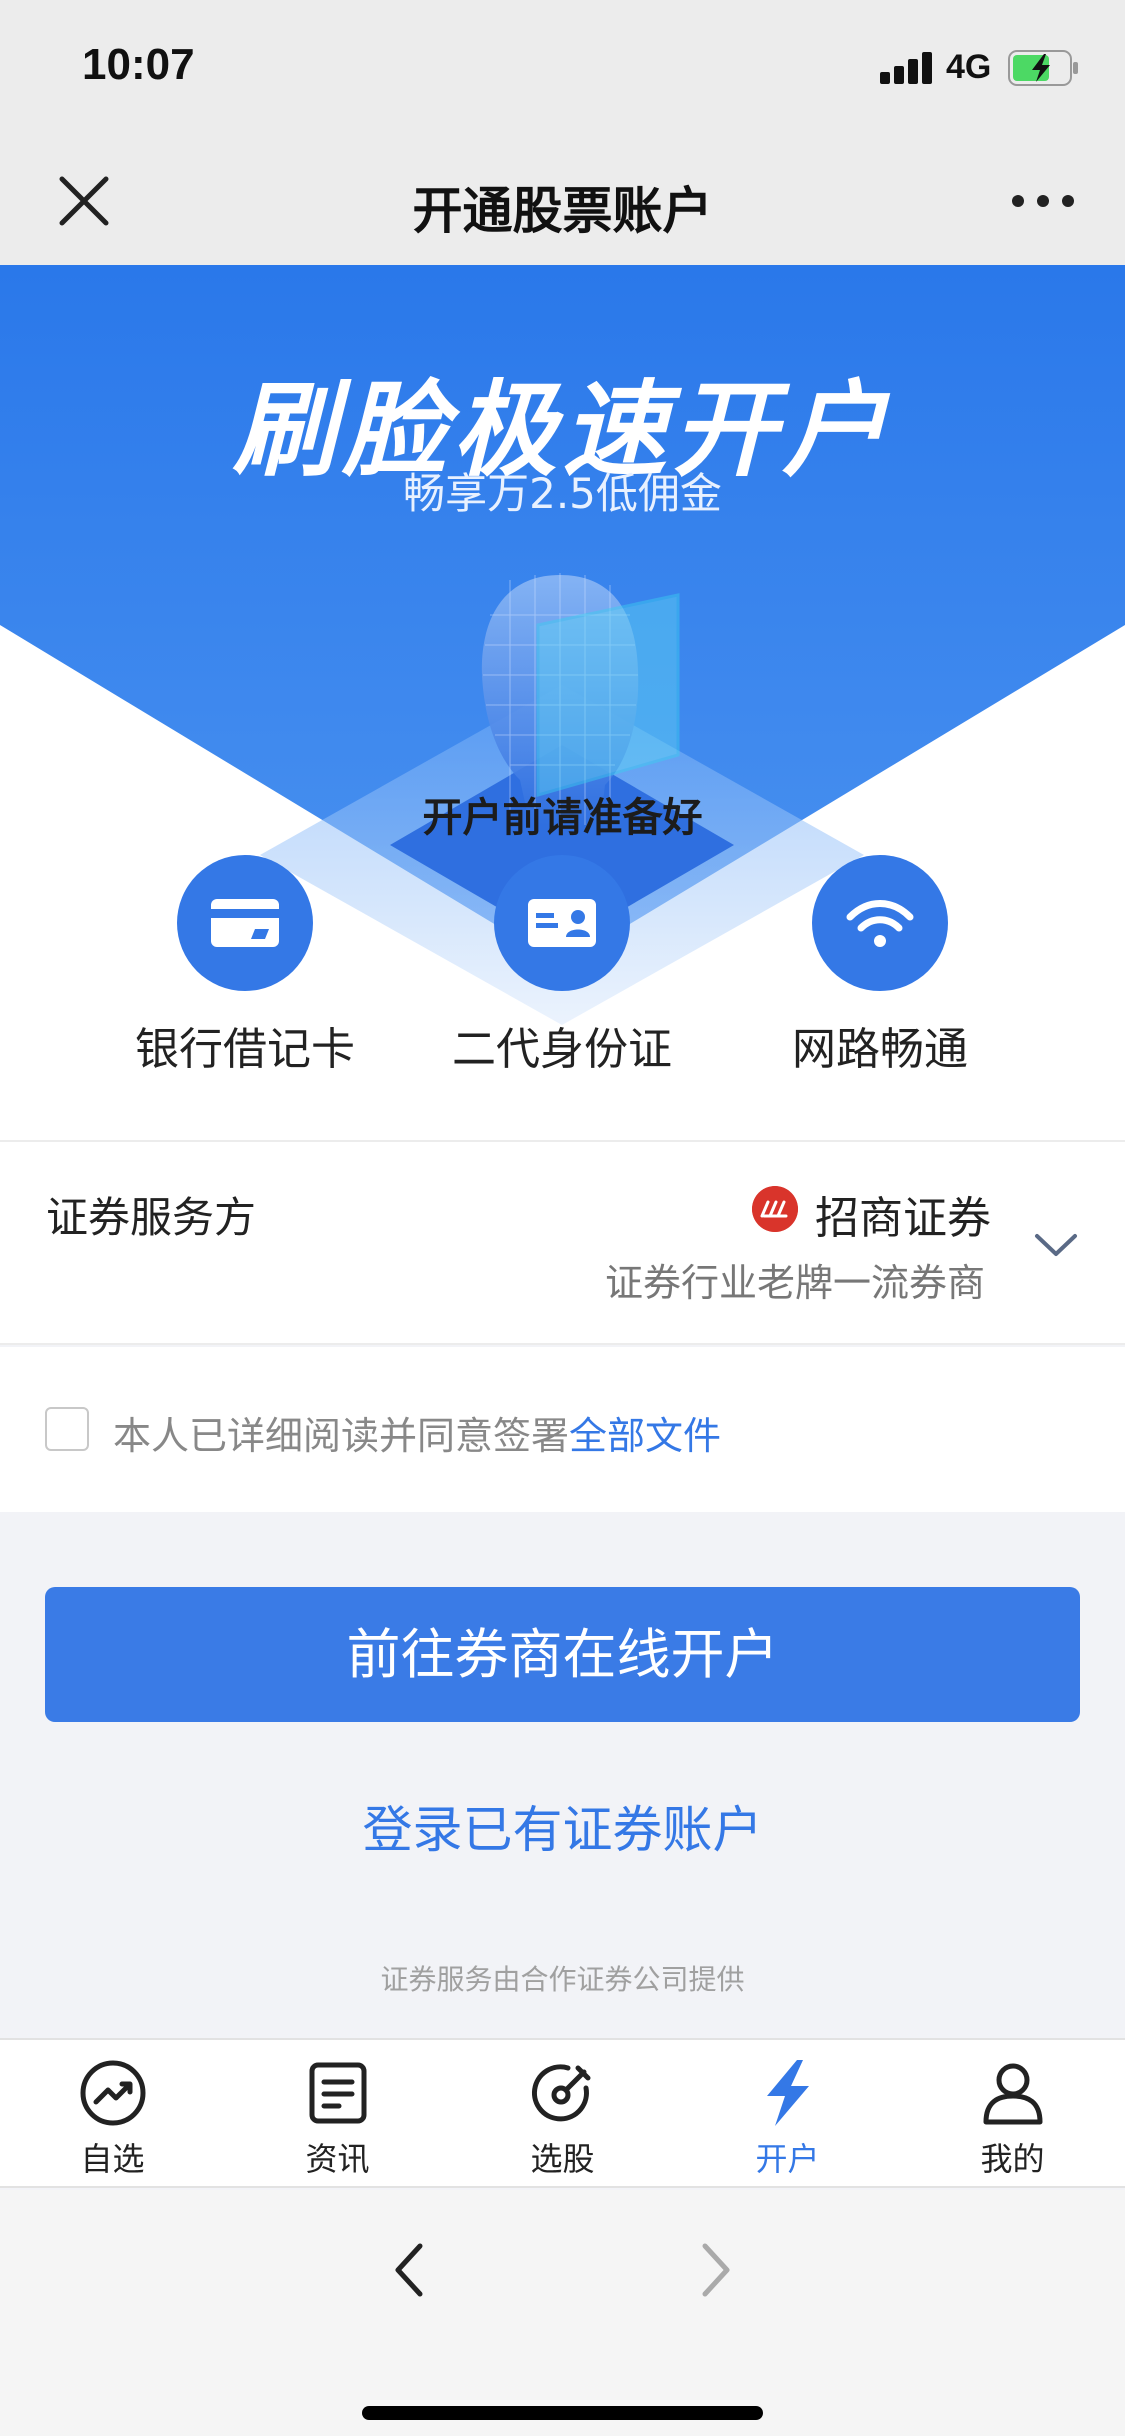 This screenshot has width=1125, height=2436. Describe the element at coordinates (337, 2159) in the screenshot. I see `tab-label: 资讯` at that location.